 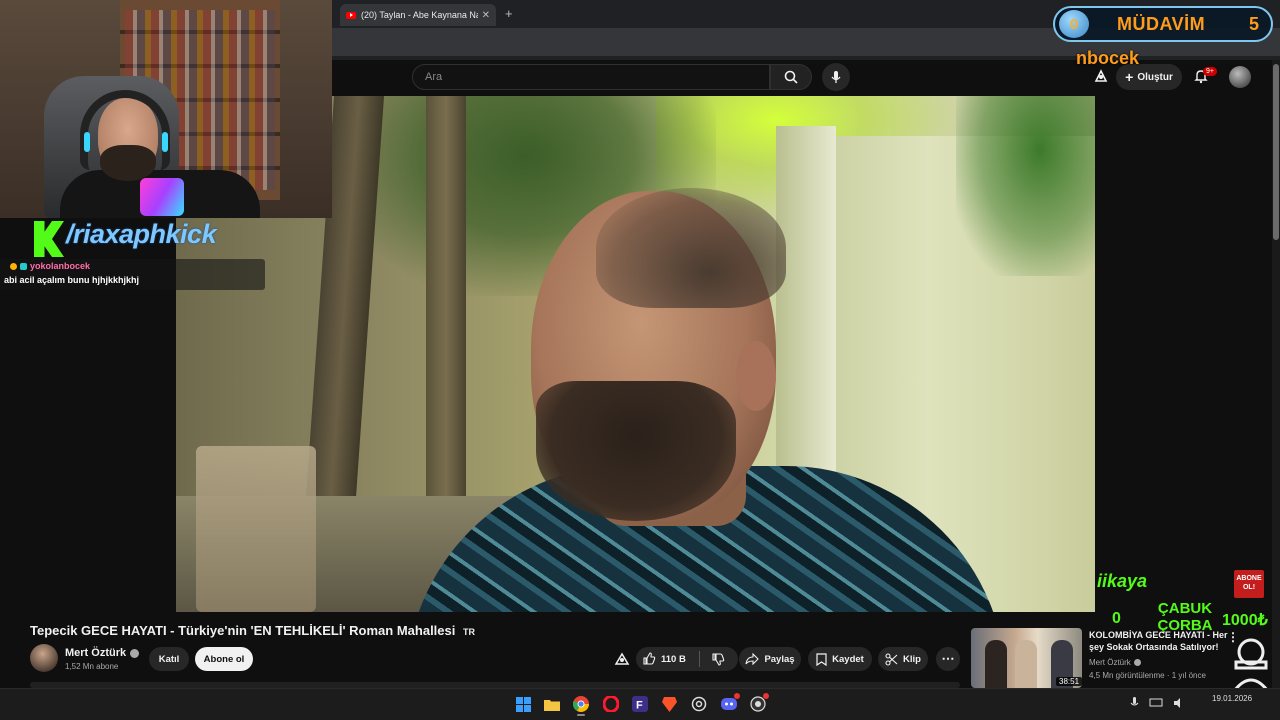 What do you see at coordinates (1134, 703) in the screenshot?
I see `microphone-tray-icon` at bounding box center [1134, 703].